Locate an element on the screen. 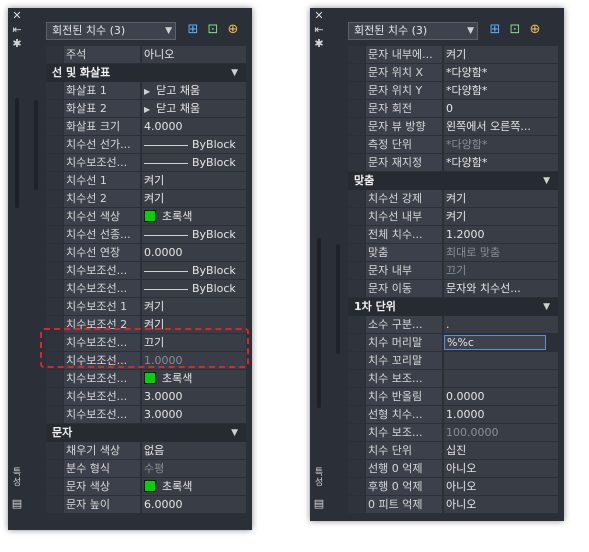 The height and width of the screenshot is (552, 589). property-value: 수평 is located at coordinates (194, 468).